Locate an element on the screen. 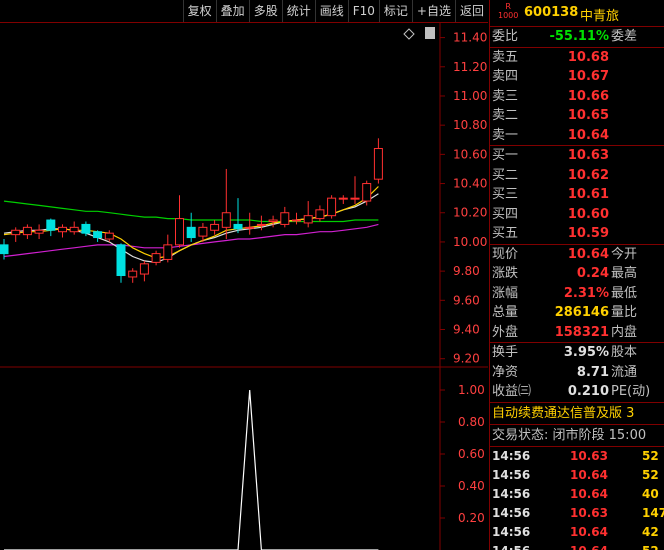 The image size is (664, 550). stock-code: 600138 is located at coordinates (551, 12).